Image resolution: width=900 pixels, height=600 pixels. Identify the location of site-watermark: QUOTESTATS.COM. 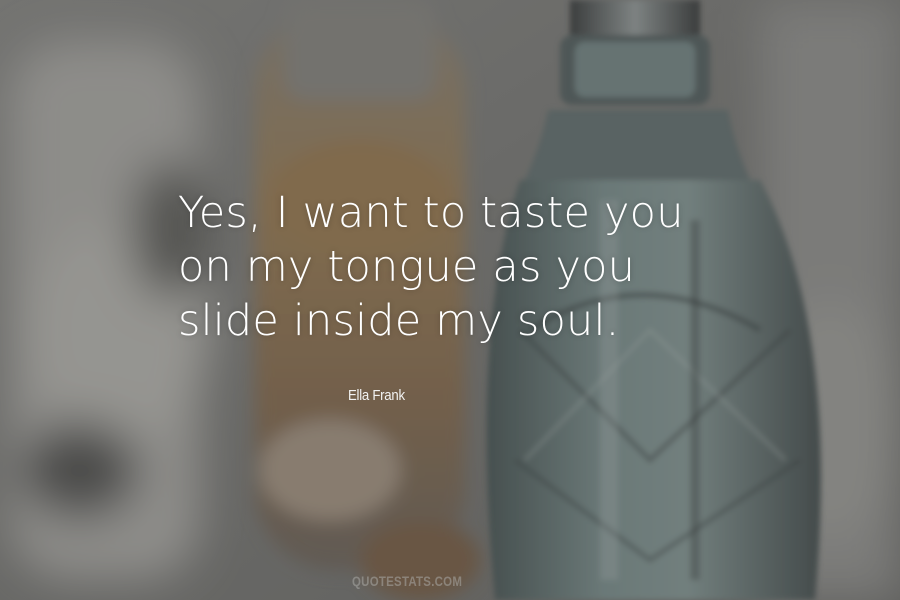
(407, 581).